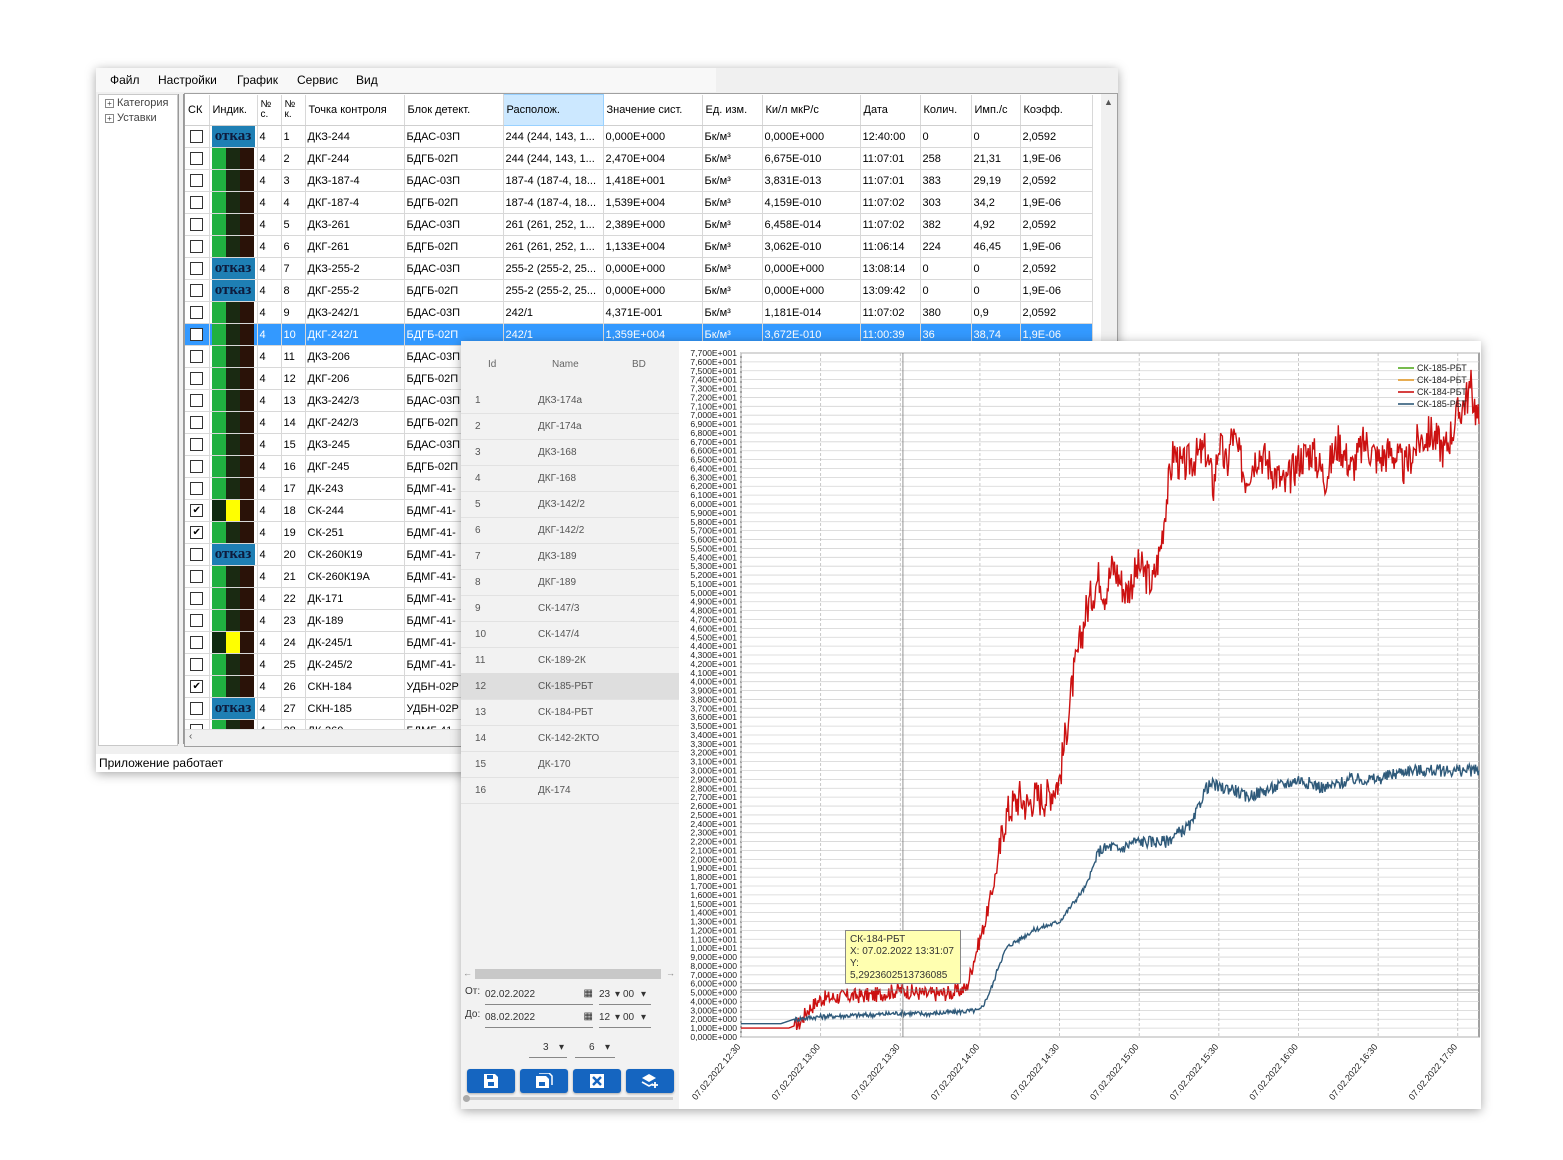  Describe the element at coordinates (197, 110) in the screenshot. I see `column-header: СК` at that location.